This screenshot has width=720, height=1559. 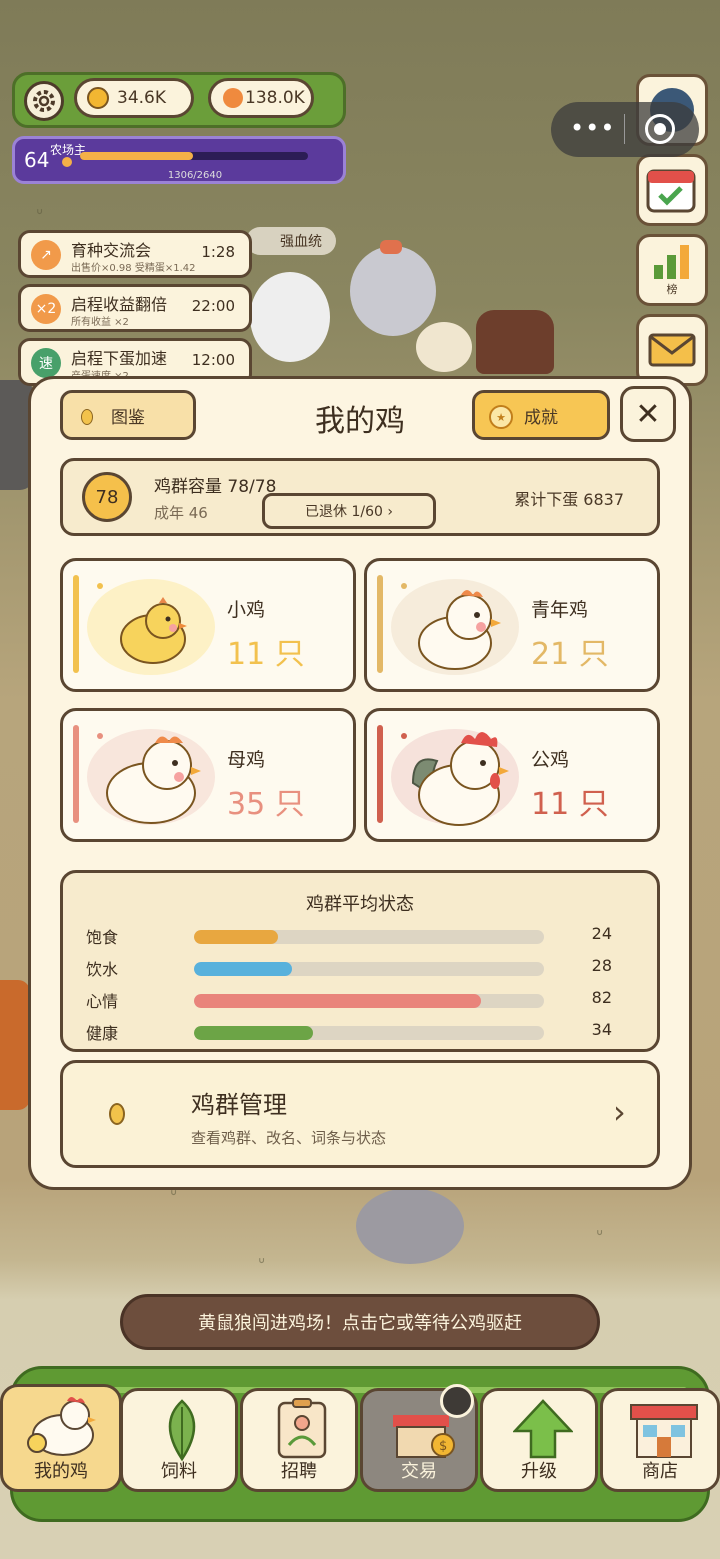 What do you see at coordinates (660, 1440) in the screenshot?
I see `nav-shop: 商店` at bounding box center [660, 1440].